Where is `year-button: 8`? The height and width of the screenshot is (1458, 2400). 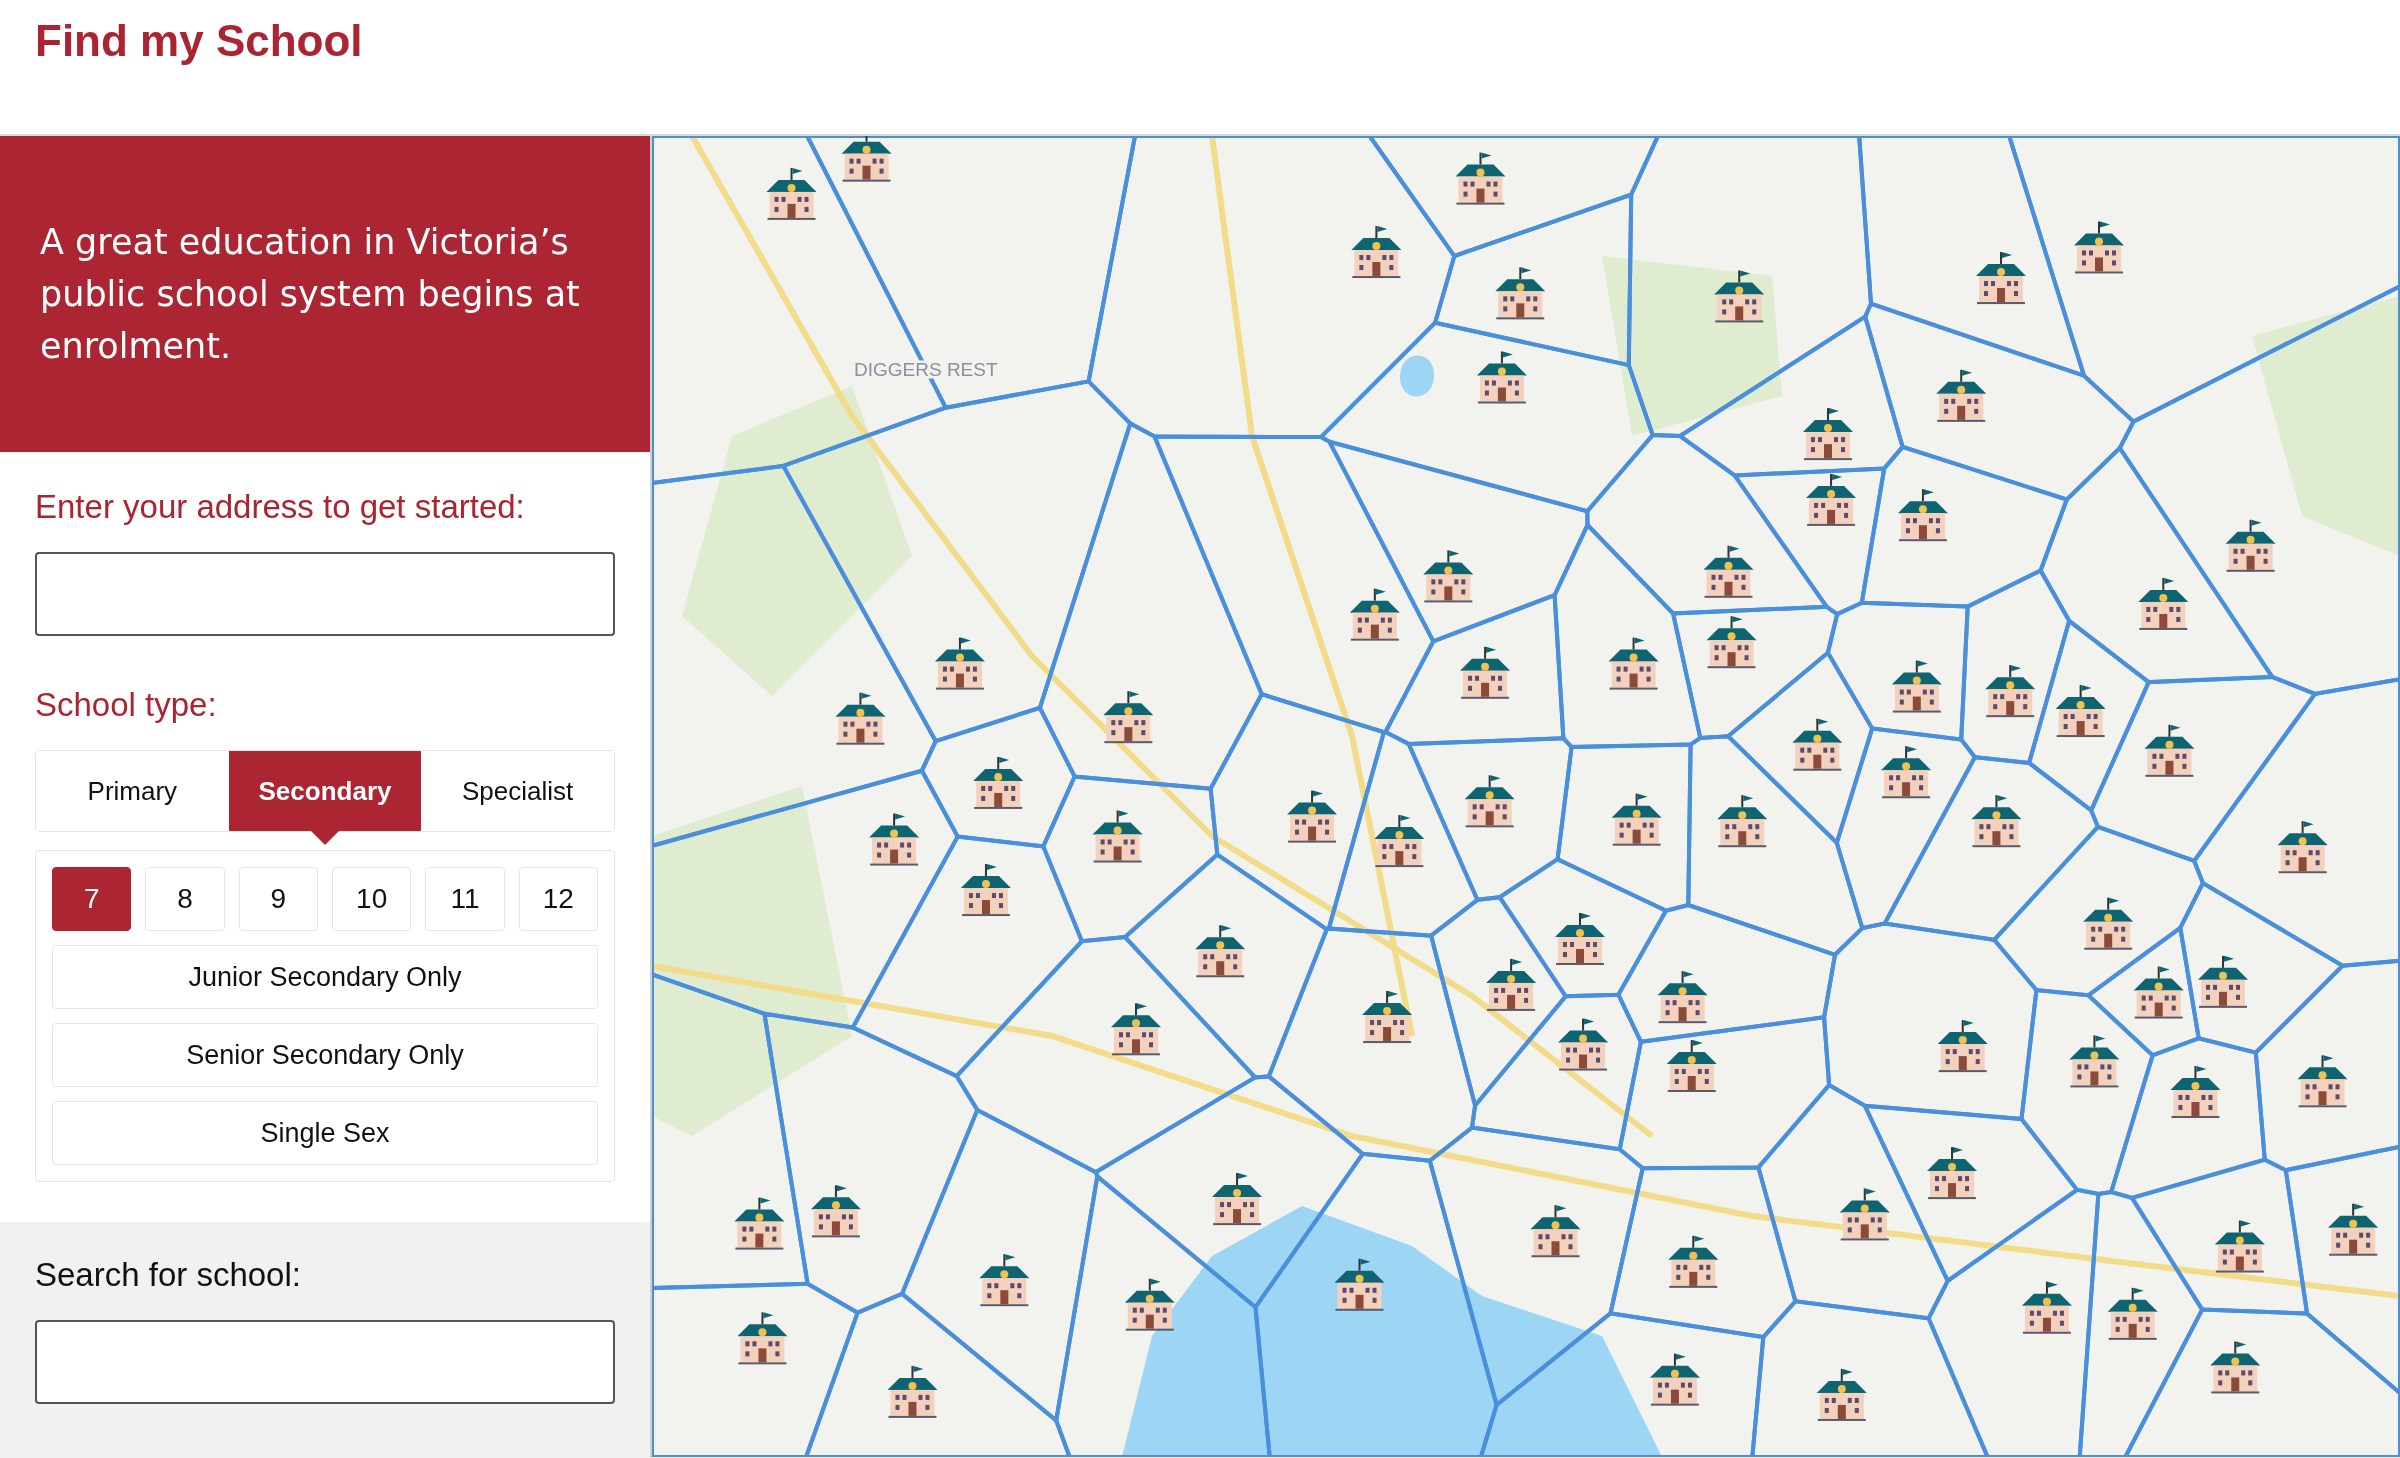 year-button: 8 is located at coordinates (185, 899).